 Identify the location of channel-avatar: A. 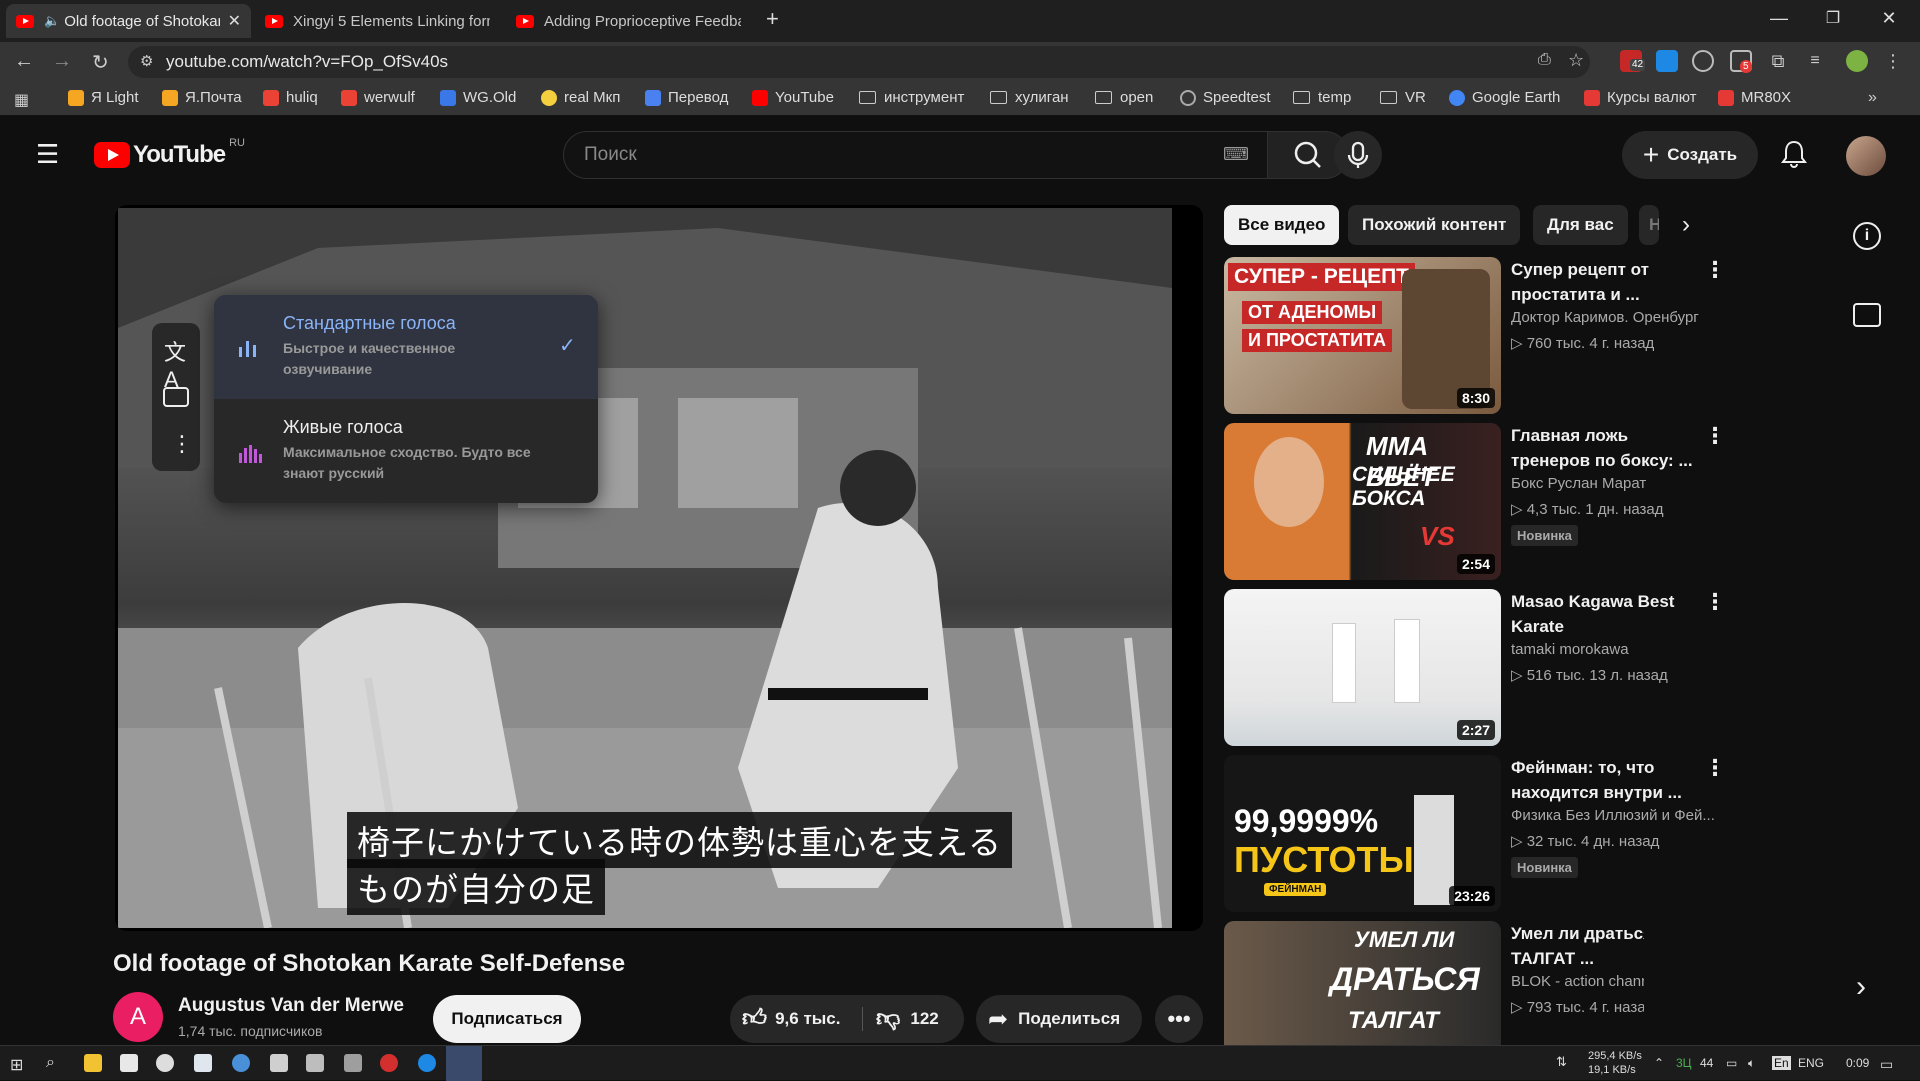
(138, 1017).